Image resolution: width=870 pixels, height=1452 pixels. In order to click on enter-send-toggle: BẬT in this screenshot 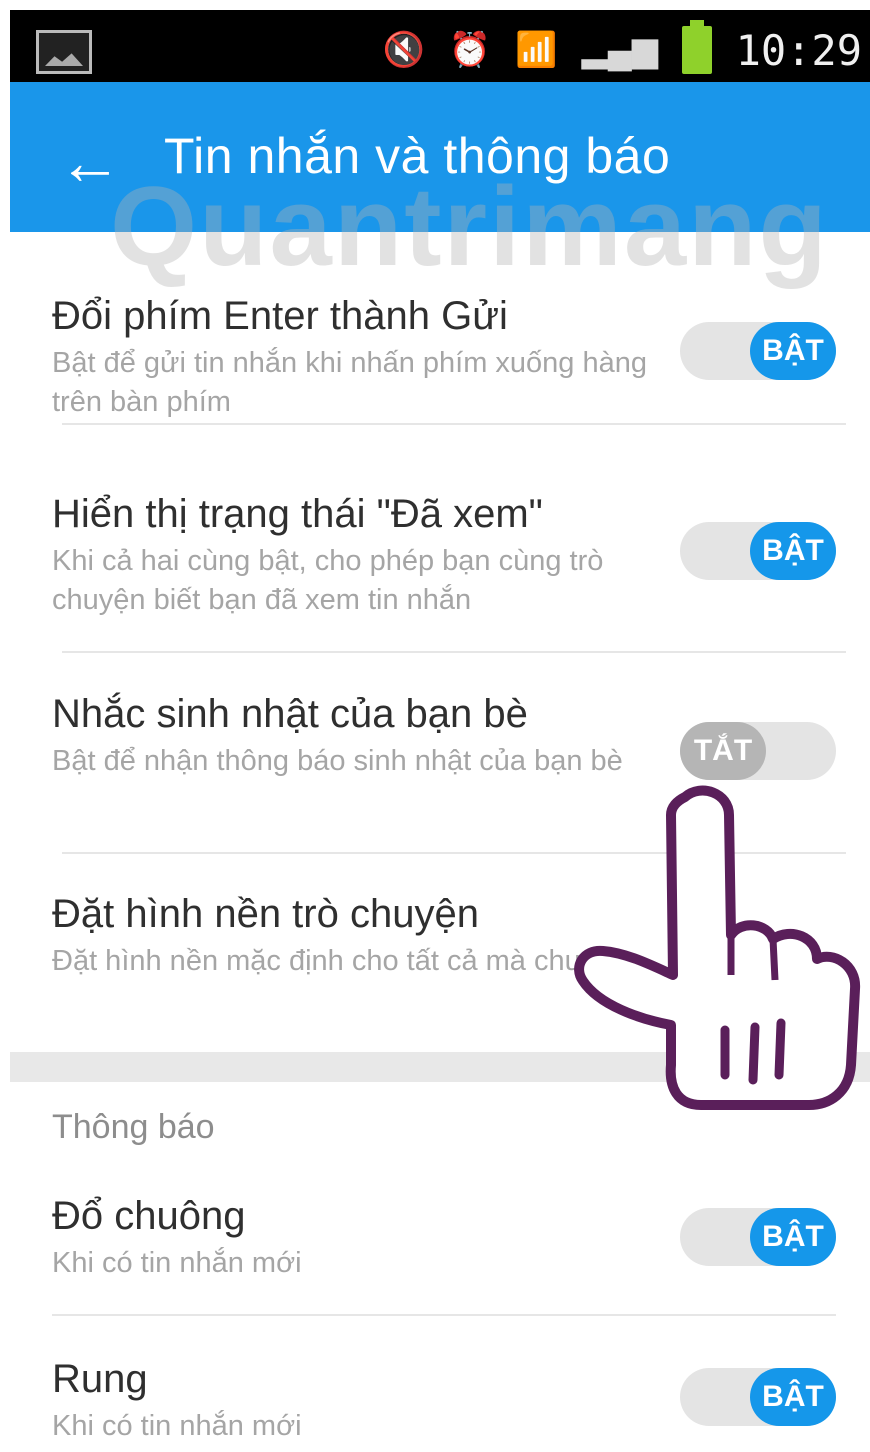, I will do `click(758, 351)`.